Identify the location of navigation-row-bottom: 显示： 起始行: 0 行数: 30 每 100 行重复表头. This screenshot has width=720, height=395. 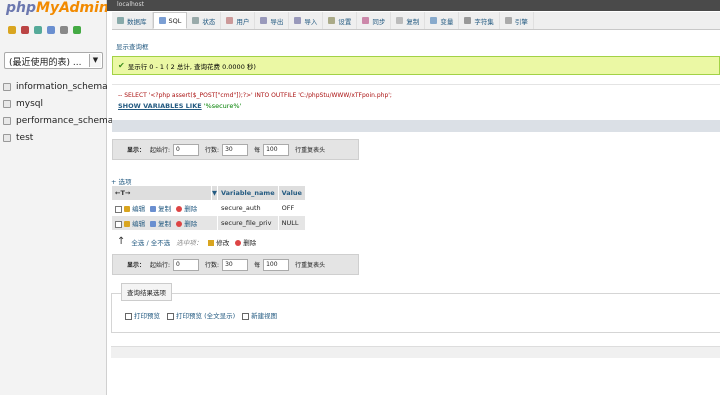
(235, 264).